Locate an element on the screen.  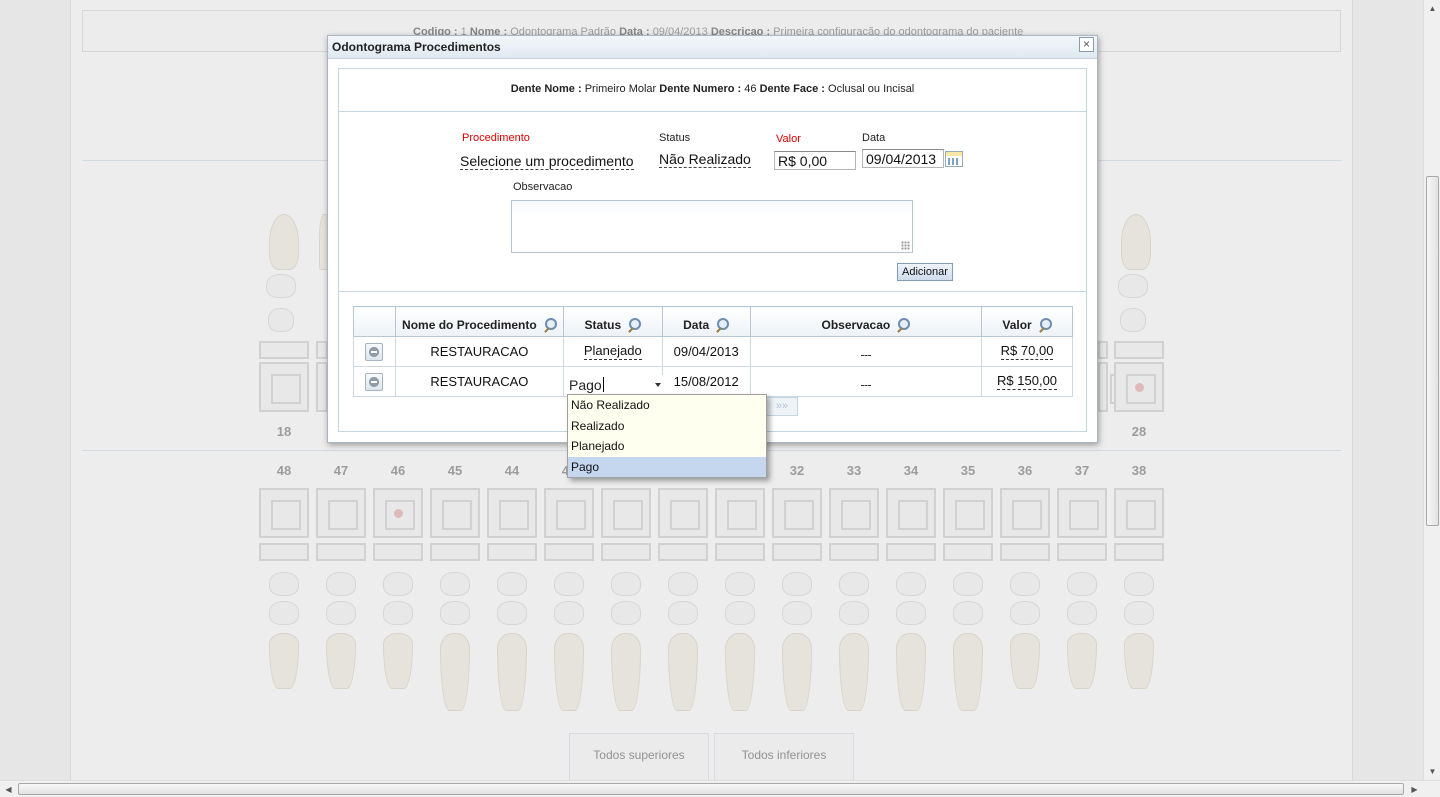
vertical-scroll-thumb is located at coordinates (1432, 351).